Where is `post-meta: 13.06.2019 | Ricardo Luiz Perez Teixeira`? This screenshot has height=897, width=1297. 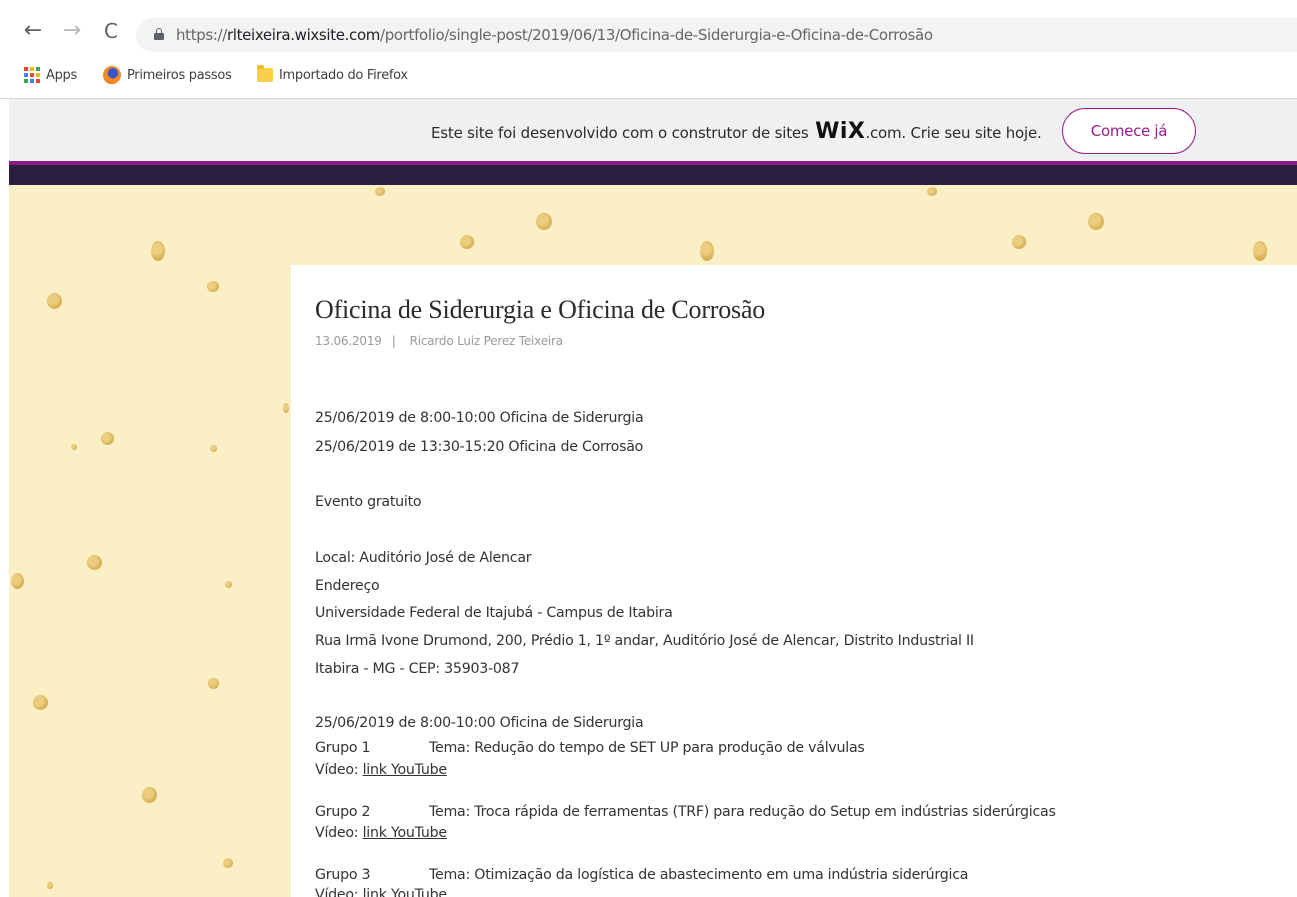 post-meta: 13.06.2019 | Ricardo Luiz Perez Teixeira is located at coordinates (439, 341).